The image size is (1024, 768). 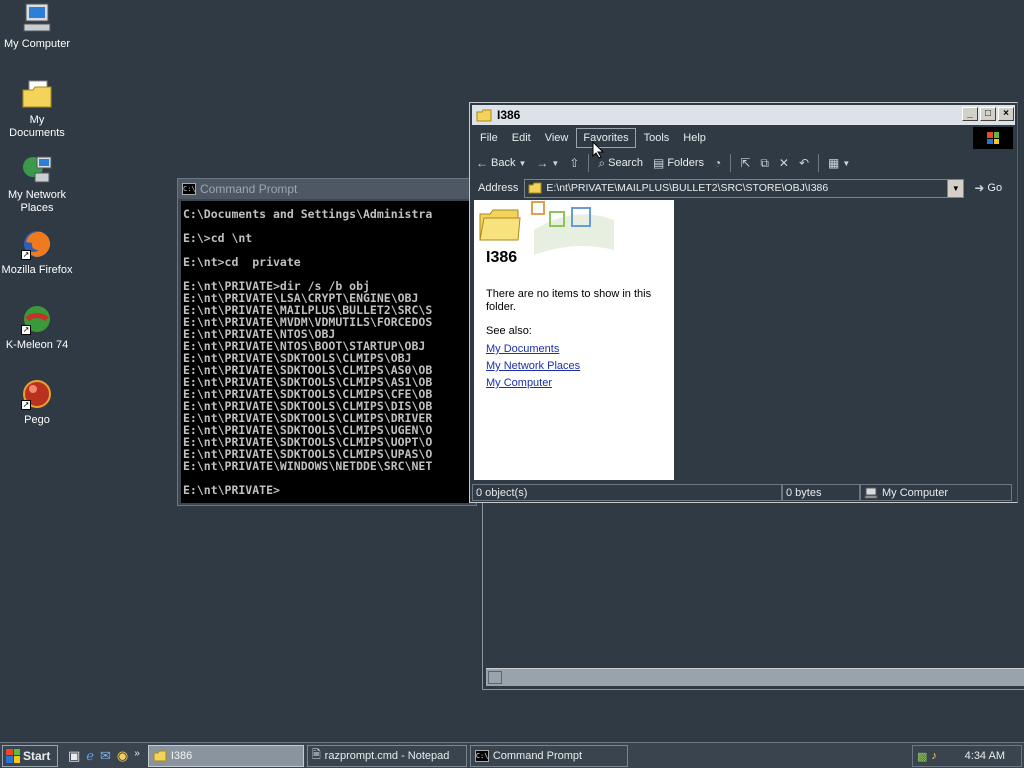 I want to click on forward-button: → ▼, so click(x=547, y=163).